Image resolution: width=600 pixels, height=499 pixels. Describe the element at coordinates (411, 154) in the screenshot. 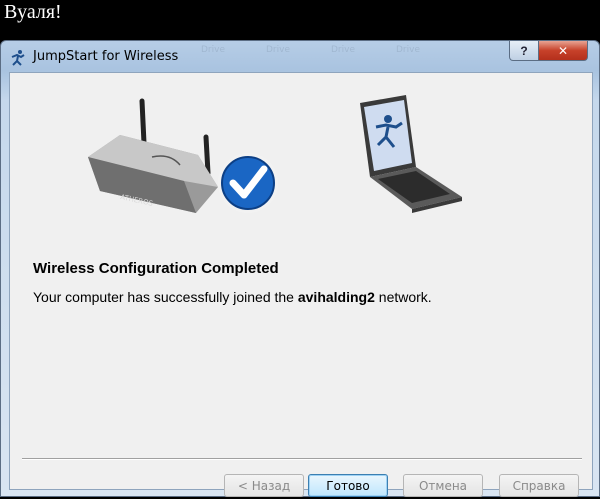

I see `laptop-icon` at that location.